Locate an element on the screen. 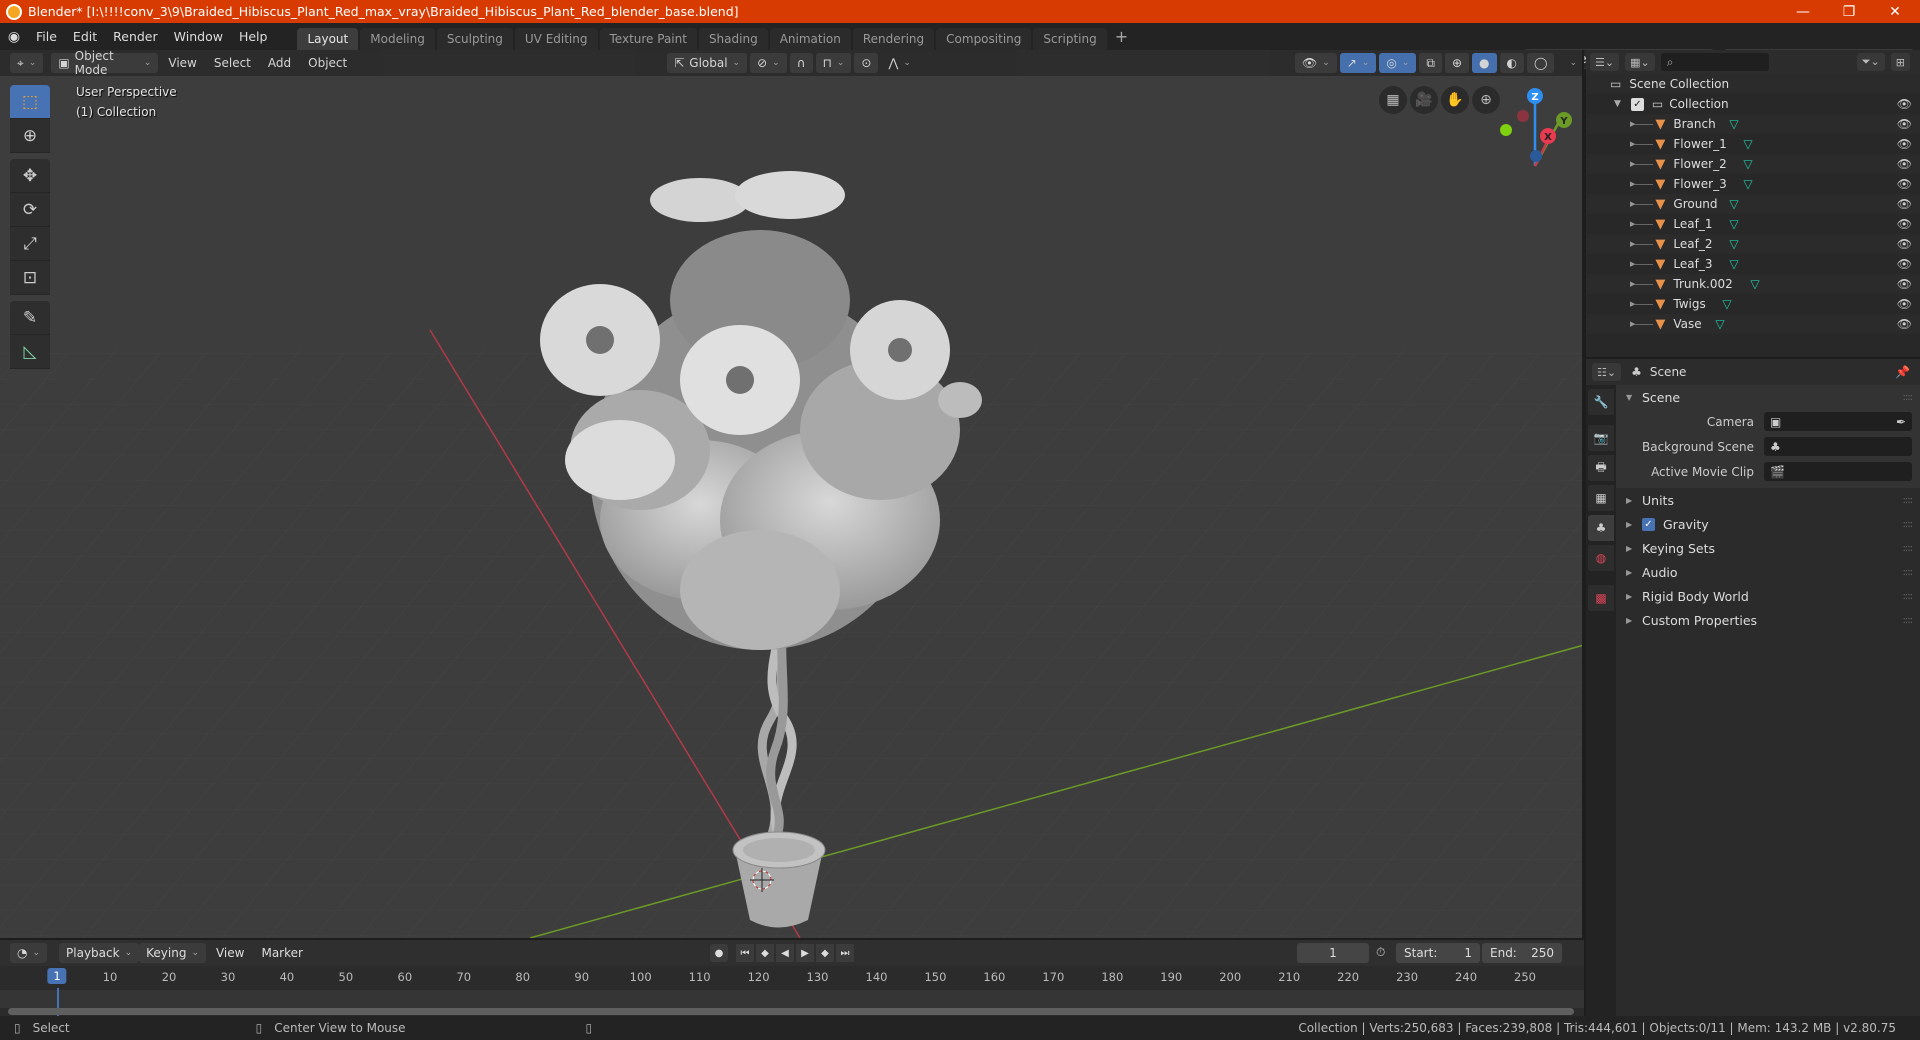 Image resolution: width=1920 pixels, height=1040 pixels. background-scene-field: ♣ is located at coordinates (1838, 446).